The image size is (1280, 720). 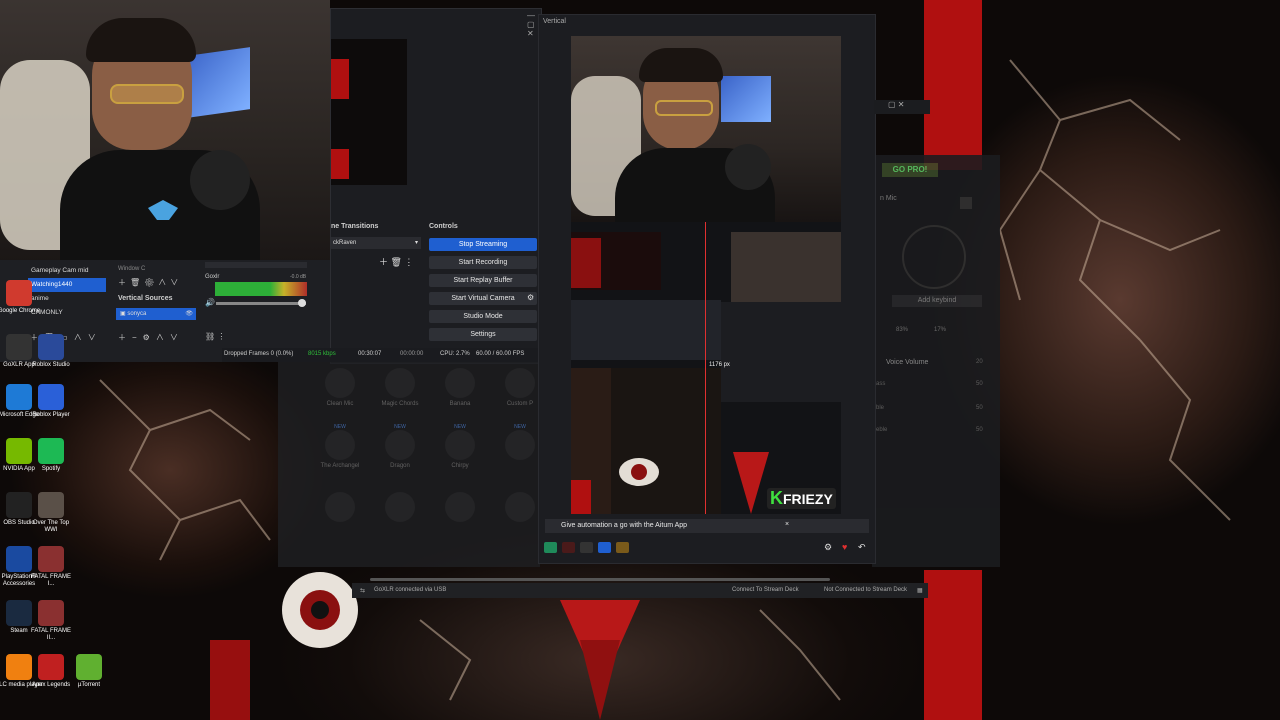 I want to click on effect-label: Clean Mic, so click(x=340, y=404).